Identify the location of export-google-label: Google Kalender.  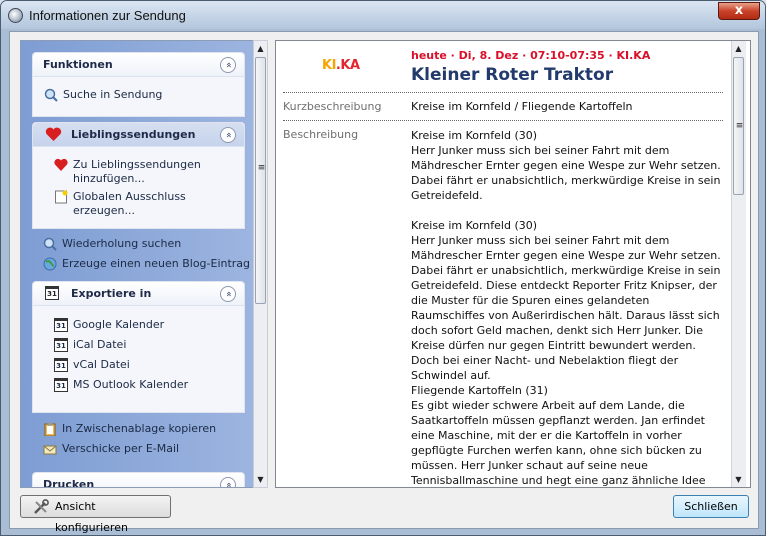
(119, 324).